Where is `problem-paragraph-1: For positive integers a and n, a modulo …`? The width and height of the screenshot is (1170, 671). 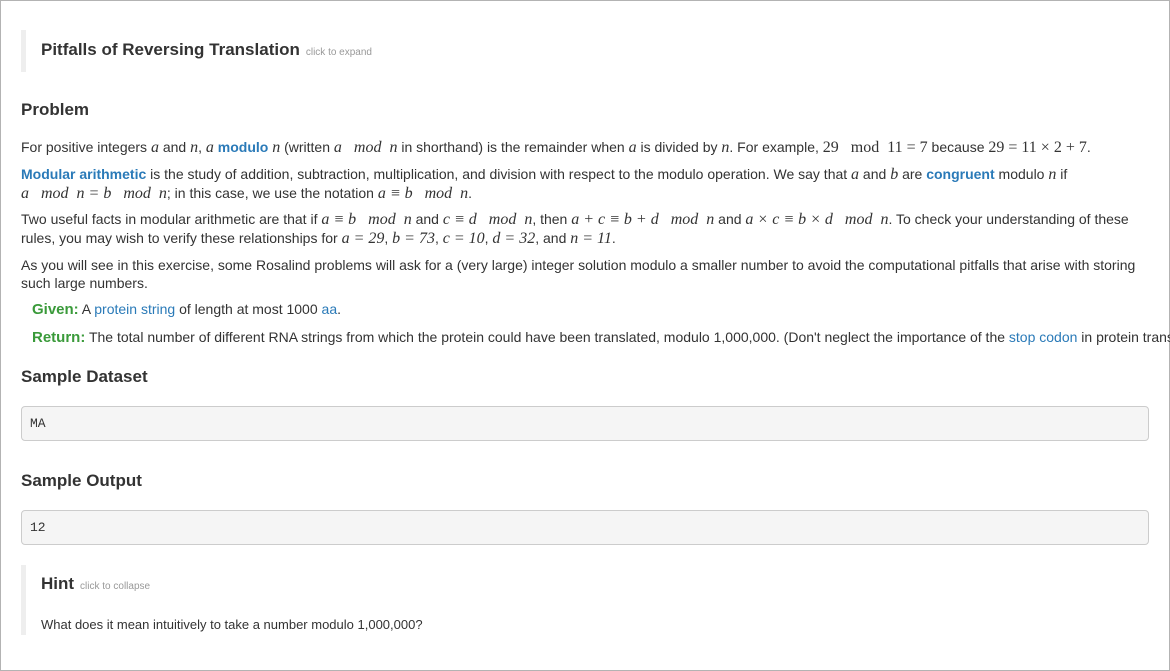
problem-paragraph-1: For positive integers a and n, a modulo … is located at coordinates (556, 147).